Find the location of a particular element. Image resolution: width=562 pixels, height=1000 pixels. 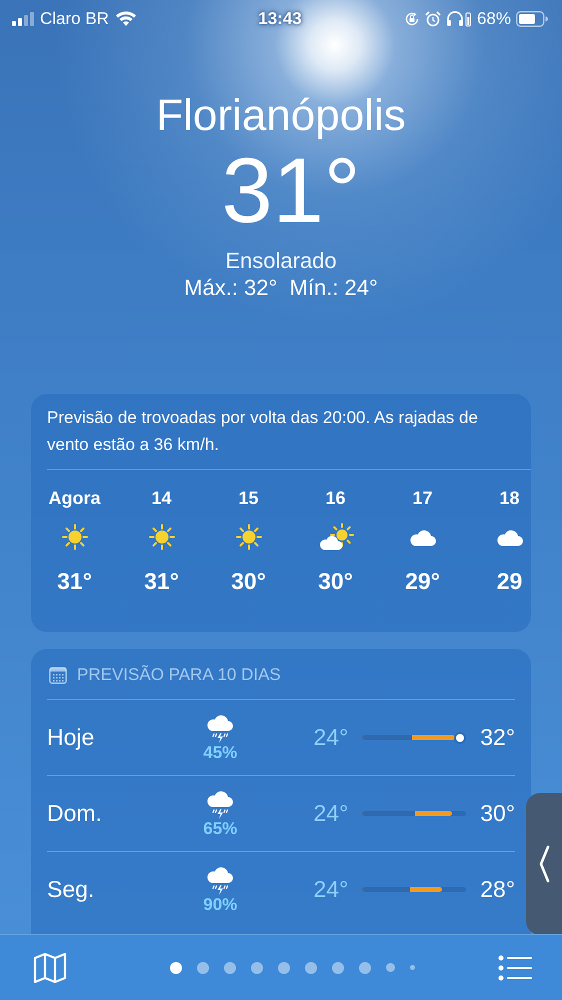

list-icon is located at coordinates (515, 967).